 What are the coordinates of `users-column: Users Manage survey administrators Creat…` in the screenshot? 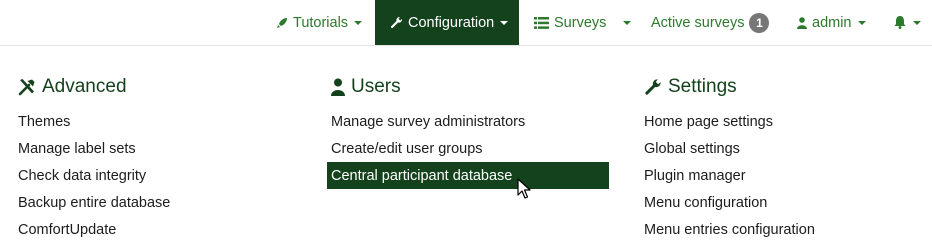 It's located at (468, 129).